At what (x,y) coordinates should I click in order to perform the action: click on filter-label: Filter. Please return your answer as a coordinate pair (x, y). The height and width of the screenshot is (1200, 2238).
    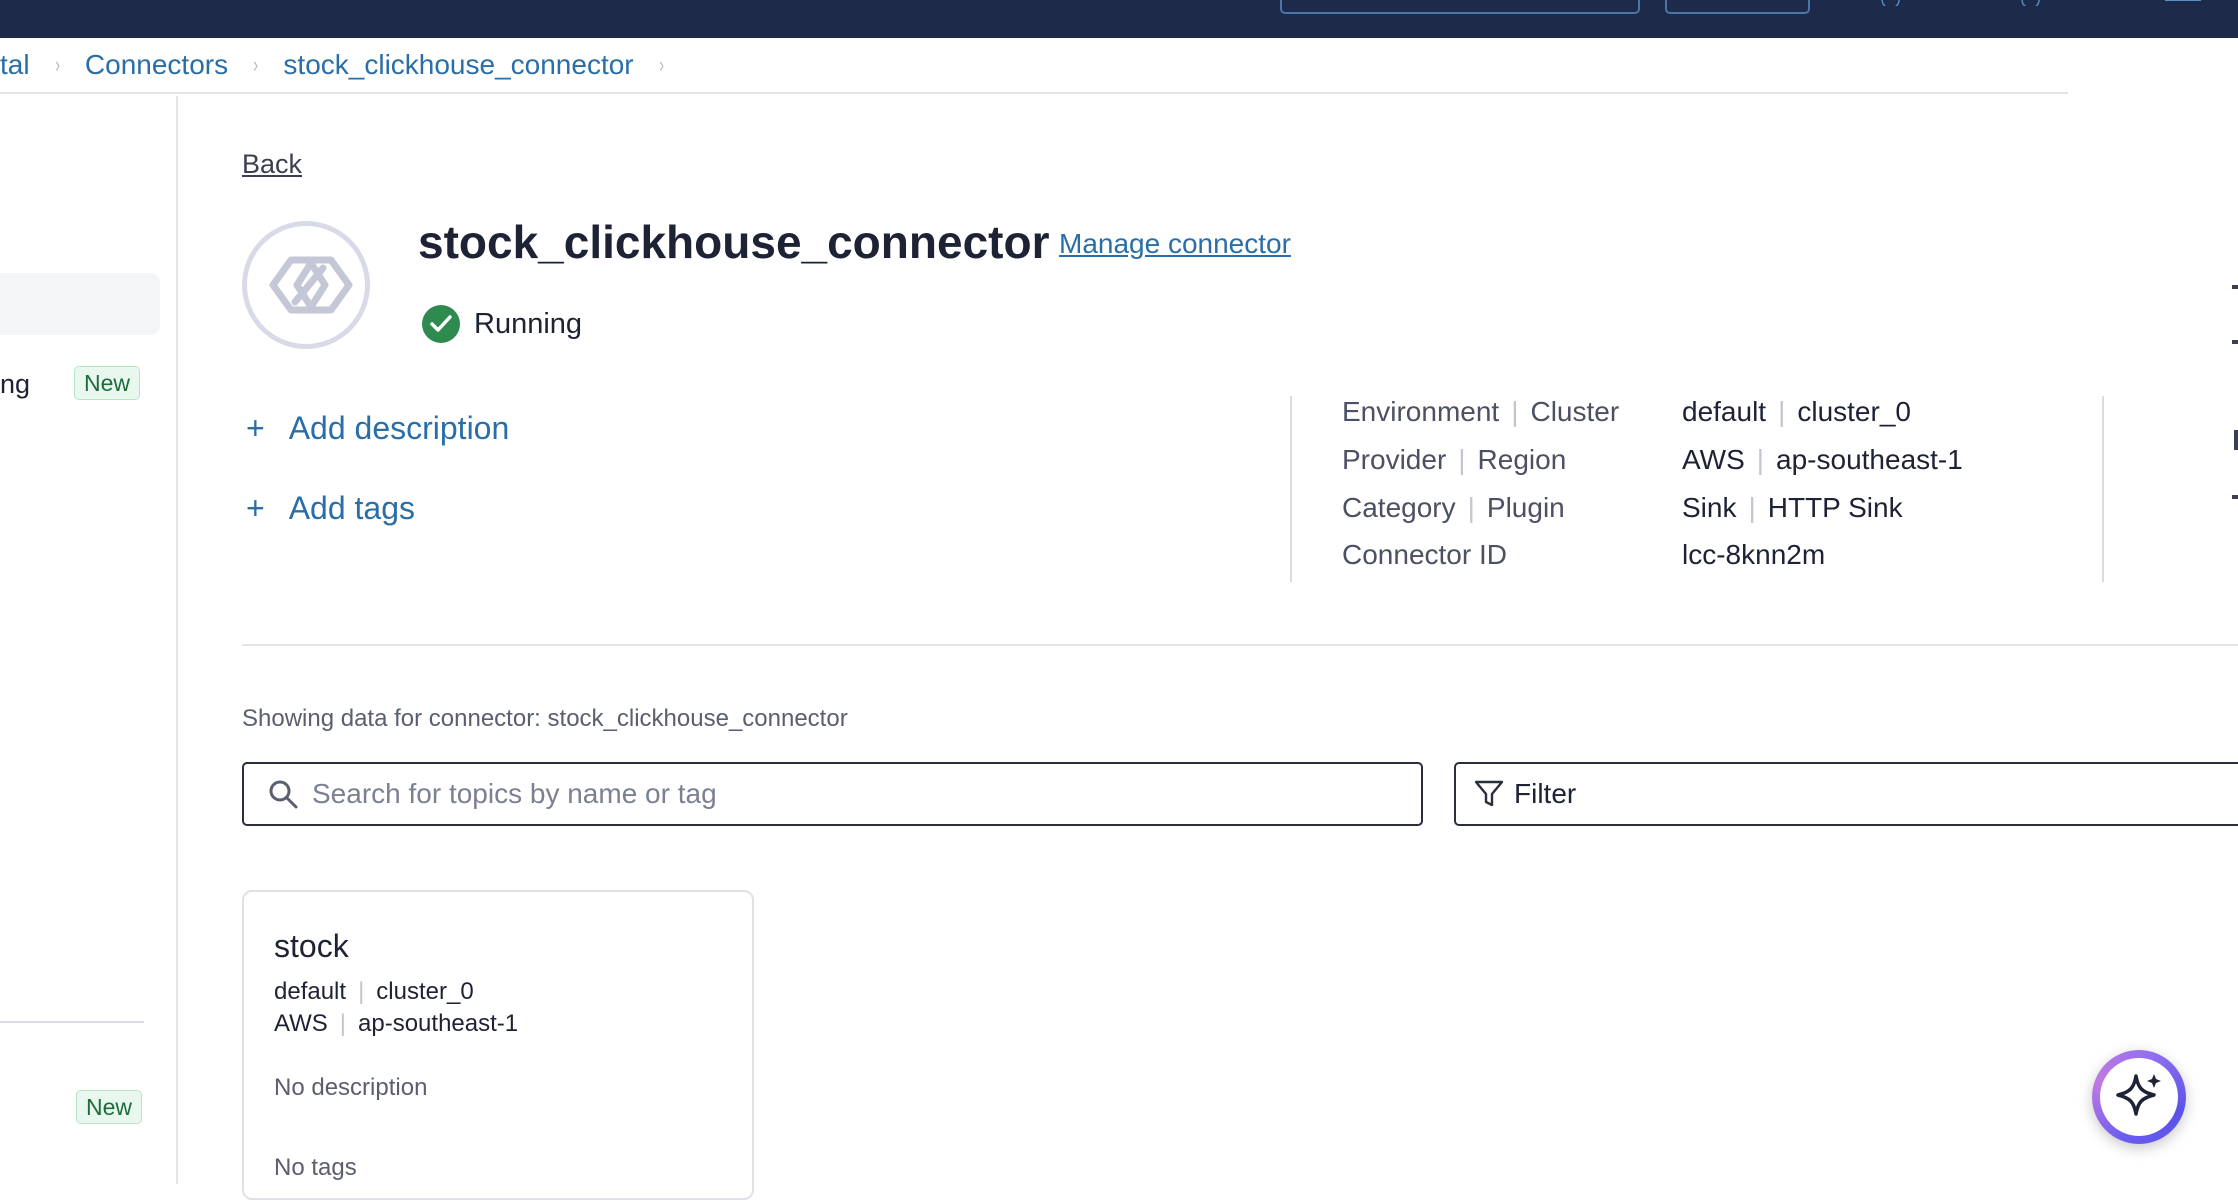
    Looking at the image, I should click on (1545, 793).